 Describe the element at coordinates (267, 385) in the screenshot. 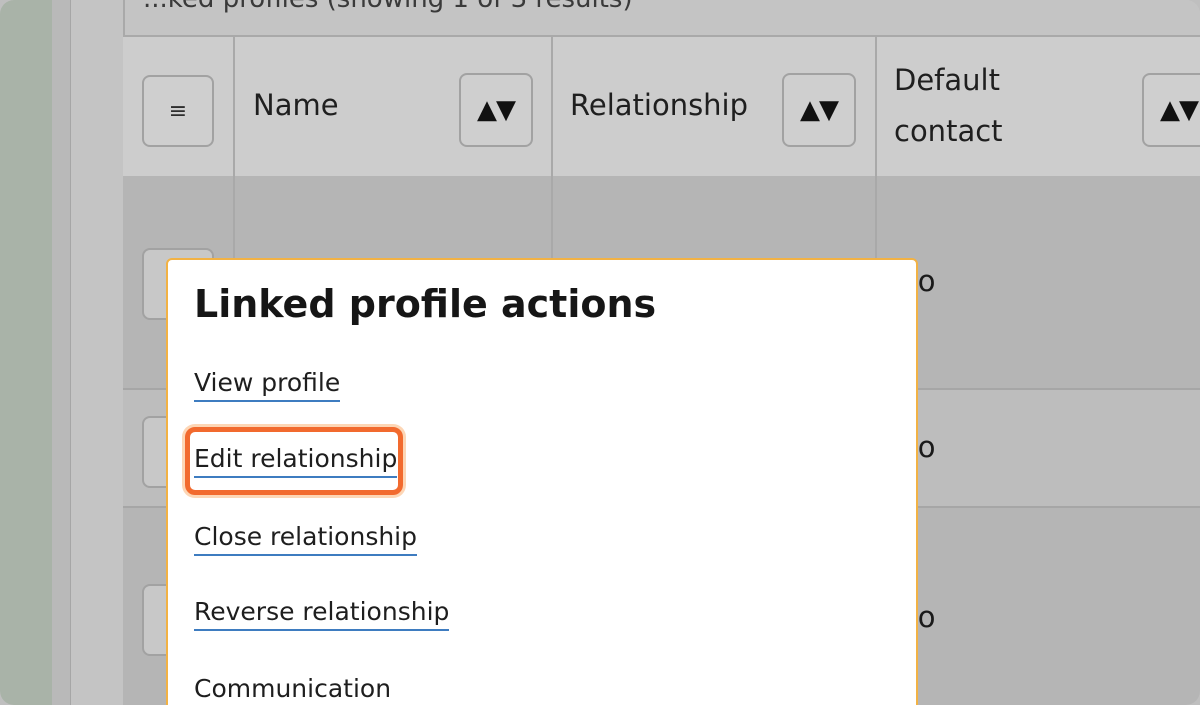

I see `view-profile-link: View profile` at that location.